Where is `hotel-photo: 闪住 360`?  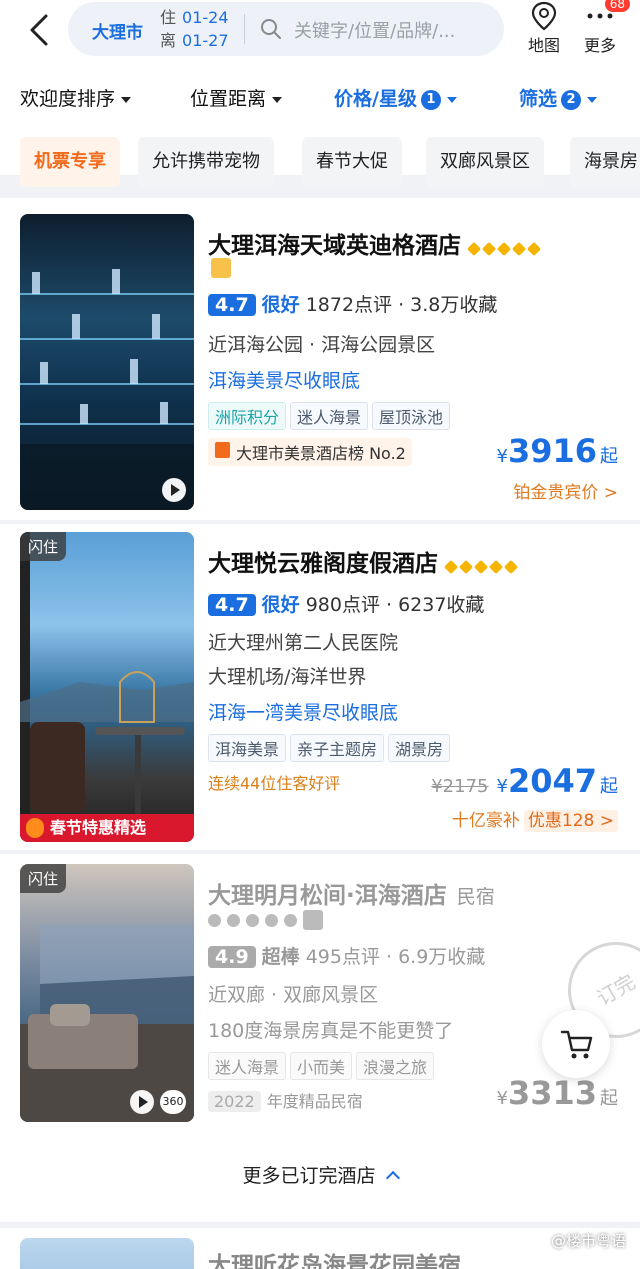
hotel-photo: 闪住 360 is located at coordinates (107, 993).